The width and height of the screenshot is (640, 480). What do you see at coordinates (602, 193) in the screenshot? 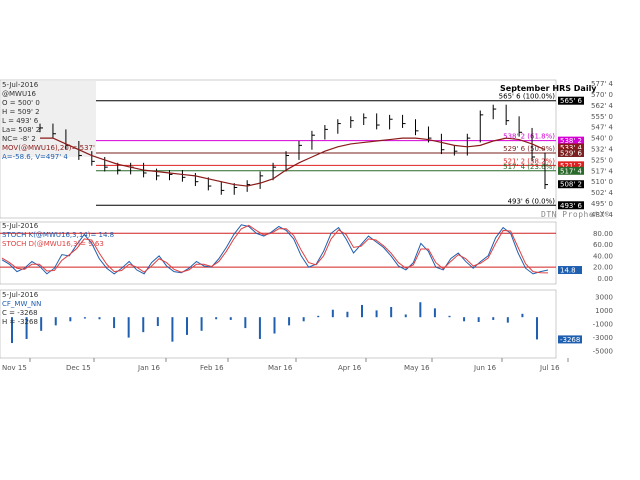
I see `price-y-tick: 502' 4` at bounding box center [602, 193].